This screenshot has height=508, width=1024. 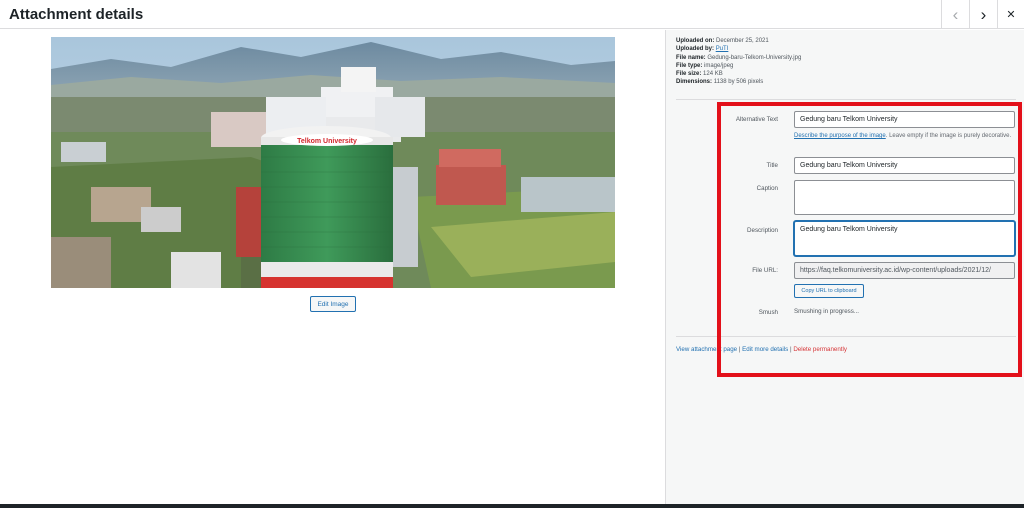 What do you see at coordinates (767, 188) in the screenshot?
I see `caption-label: Caption` at bounding box center [767, 188].